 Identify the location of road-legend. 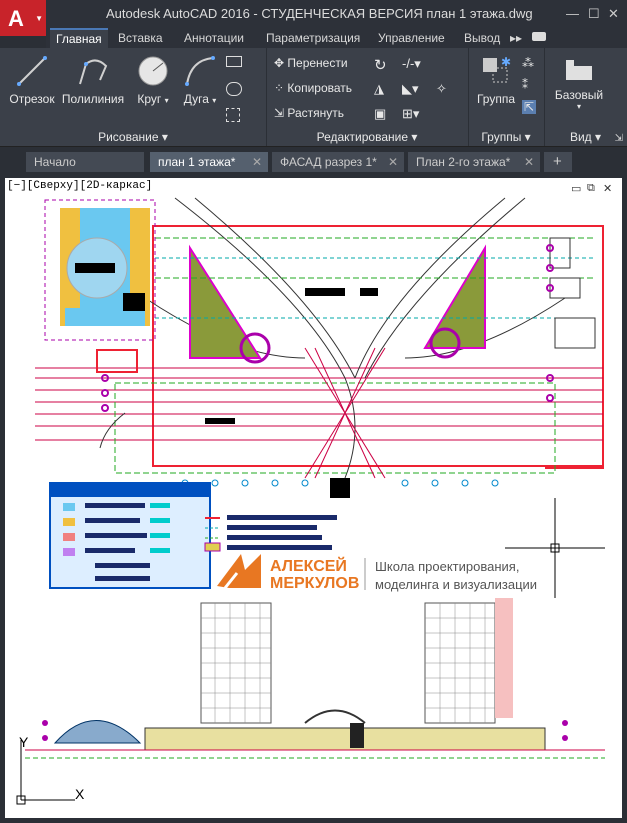
(270, 533).